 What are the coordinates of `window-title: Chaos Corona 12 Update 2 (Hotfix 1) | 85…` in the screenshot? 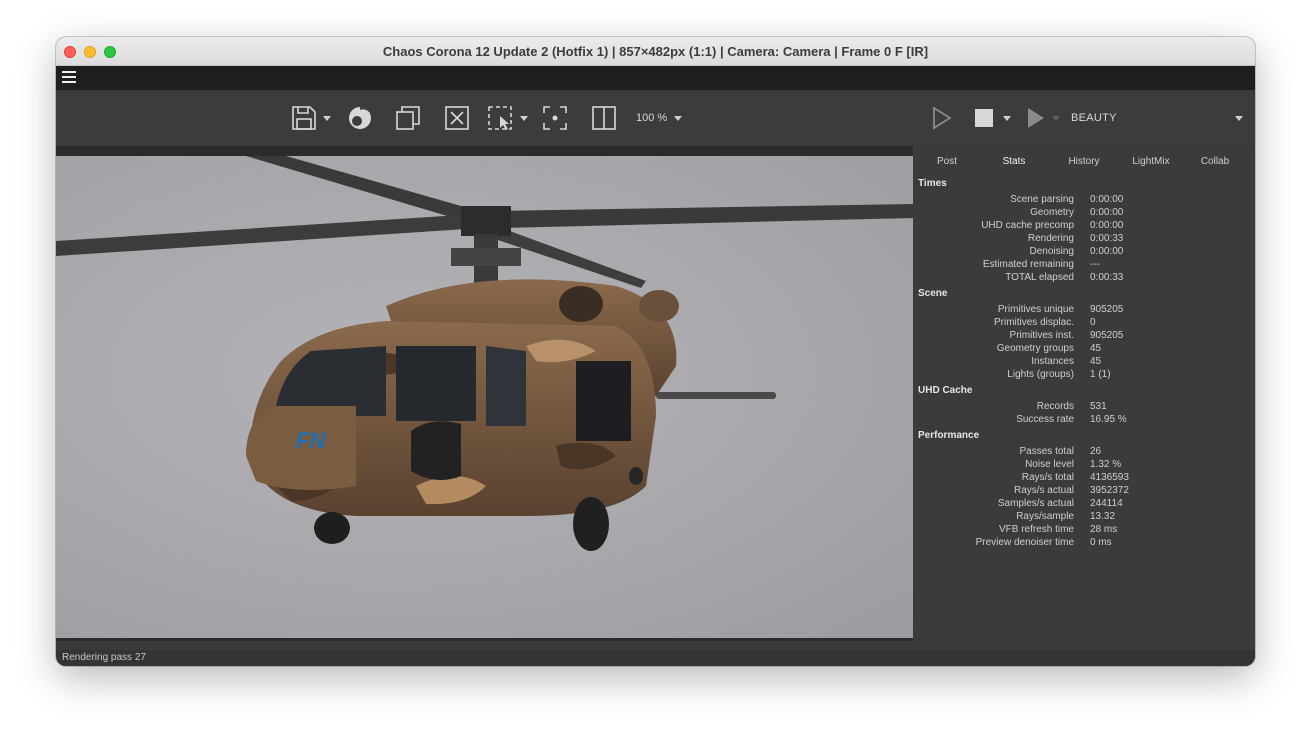 It's located at (655, 51).